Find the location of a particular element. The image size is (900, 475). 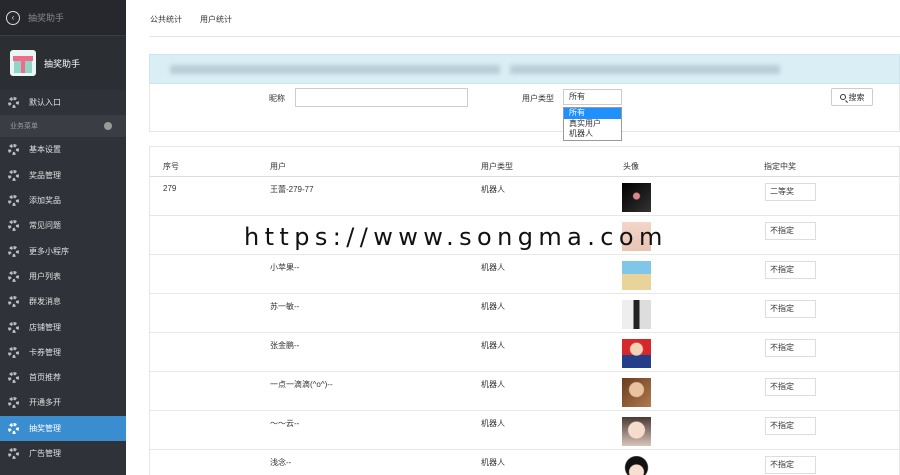

table-row: 张金鹏-- 机器人 不指定 is located at coordinates (524, 352).